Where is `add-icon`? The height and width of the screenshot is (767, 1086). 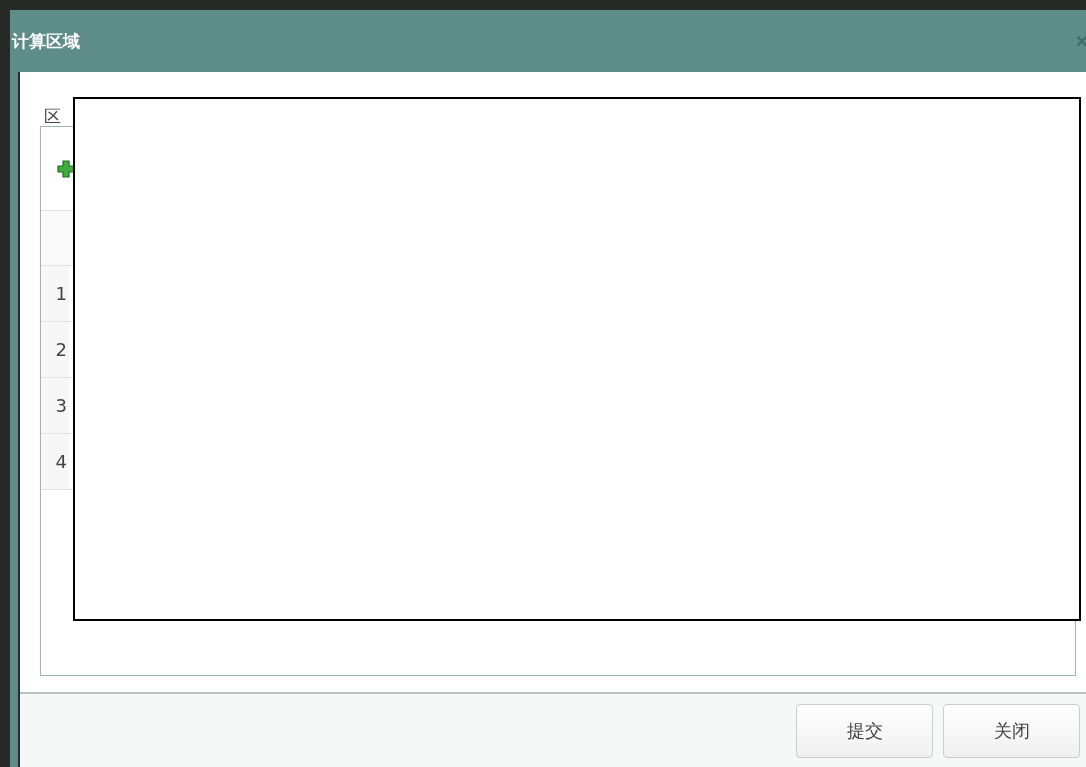 add-icon is located at coordinates (66, 168).